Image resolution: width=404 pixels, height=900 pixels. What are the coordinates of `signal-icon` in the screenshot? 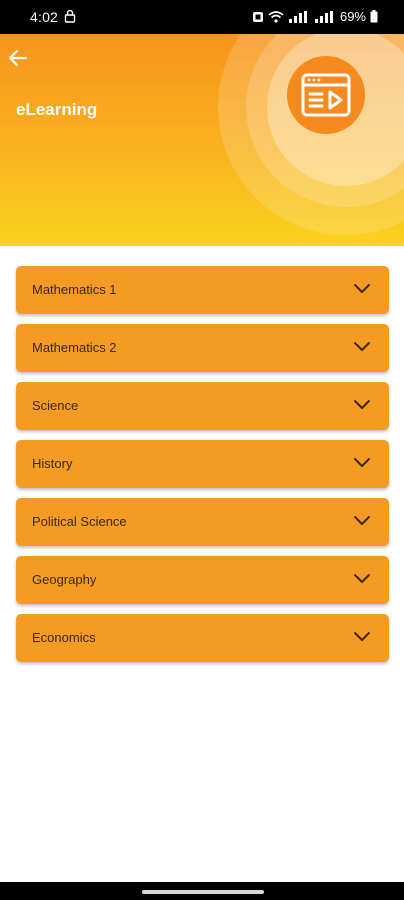 It's located at (297, 16).